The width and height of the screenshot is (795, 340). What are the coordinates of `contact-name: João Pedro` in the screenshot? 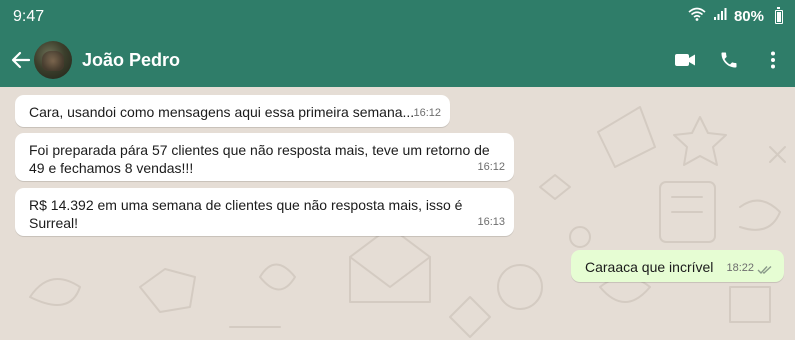 It's located at (372, 60).